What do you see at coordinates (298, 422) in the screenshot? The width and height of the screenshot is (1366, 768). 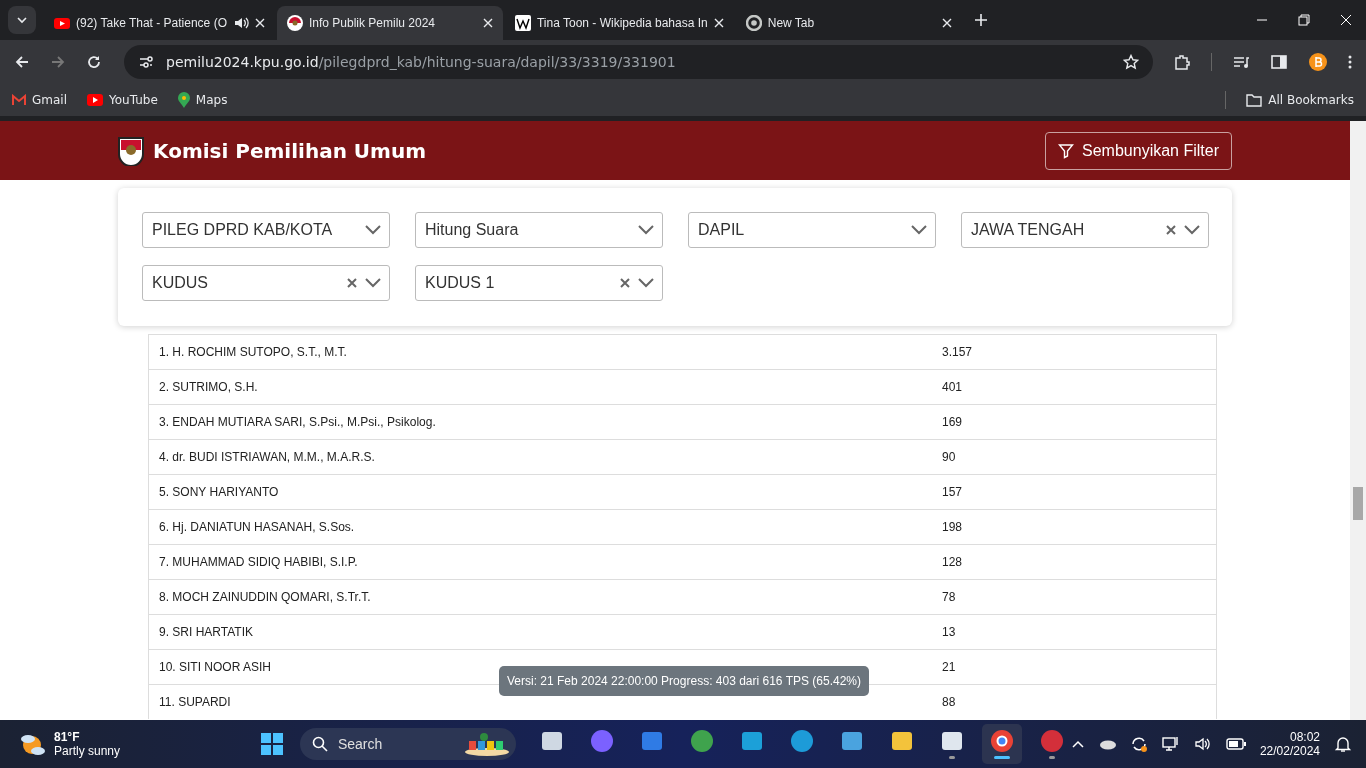 I see `candidate-name: 3. ENDAH MUTIARA SARI, S.Psi., M.Psi., Psikolog.` at bounding box center [298, 422].